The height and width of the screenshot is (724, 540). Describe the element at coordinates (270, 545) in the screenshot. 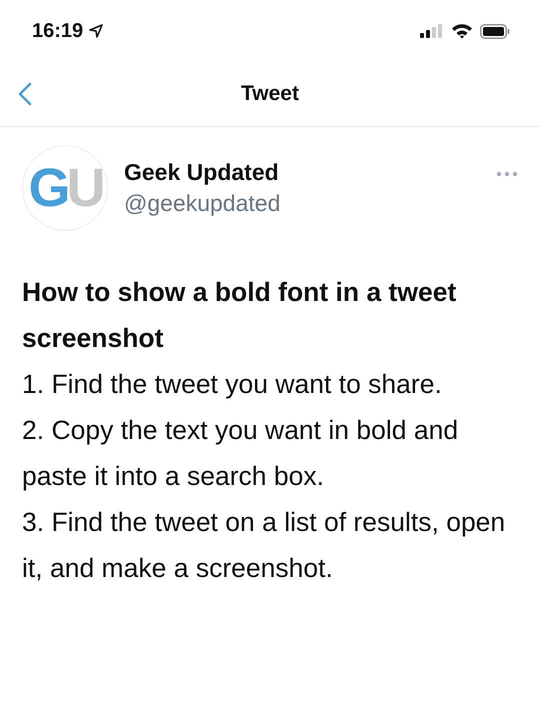

I see `tweet-step: 3. Find the tweet on a list of results, open it, and make a screenshot.` at that location.